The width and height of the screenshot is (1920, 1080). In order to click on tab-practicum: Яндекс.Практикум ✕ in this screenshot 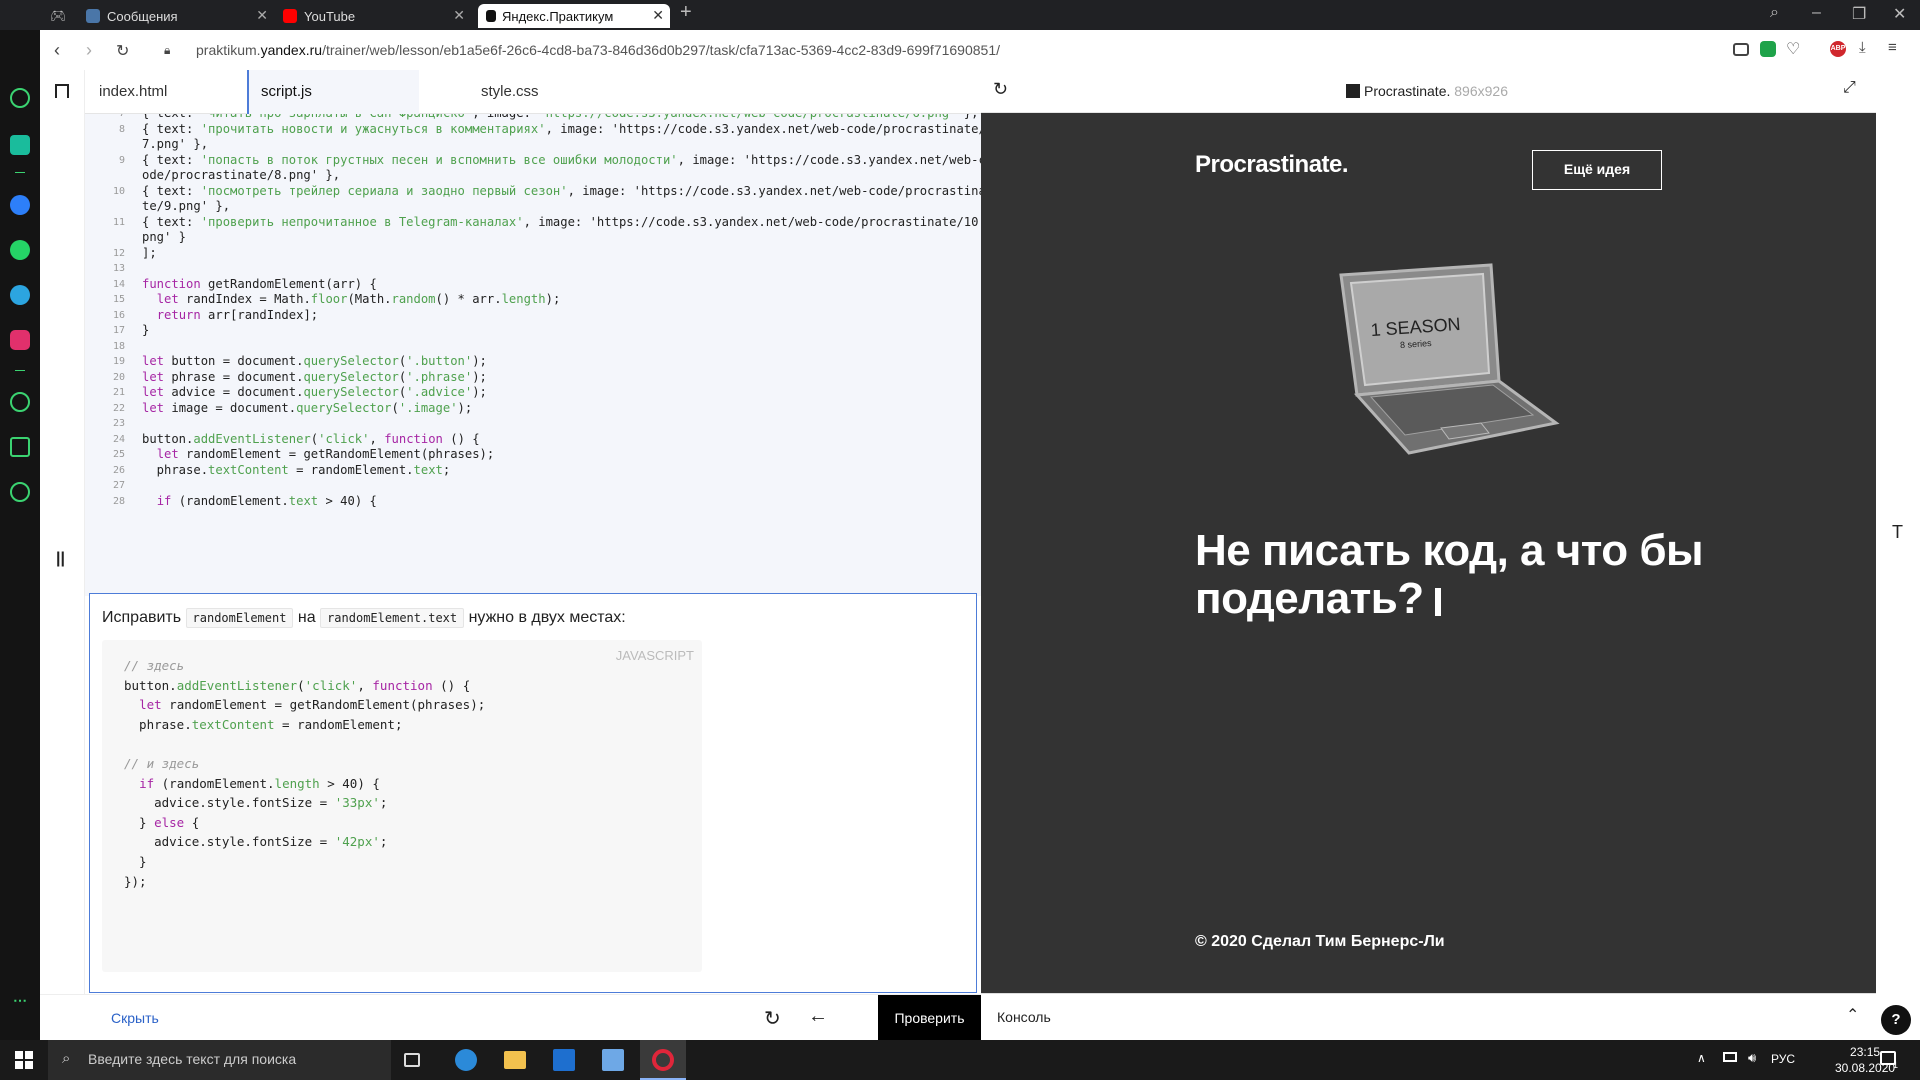, I will do `click(574, 16)`.